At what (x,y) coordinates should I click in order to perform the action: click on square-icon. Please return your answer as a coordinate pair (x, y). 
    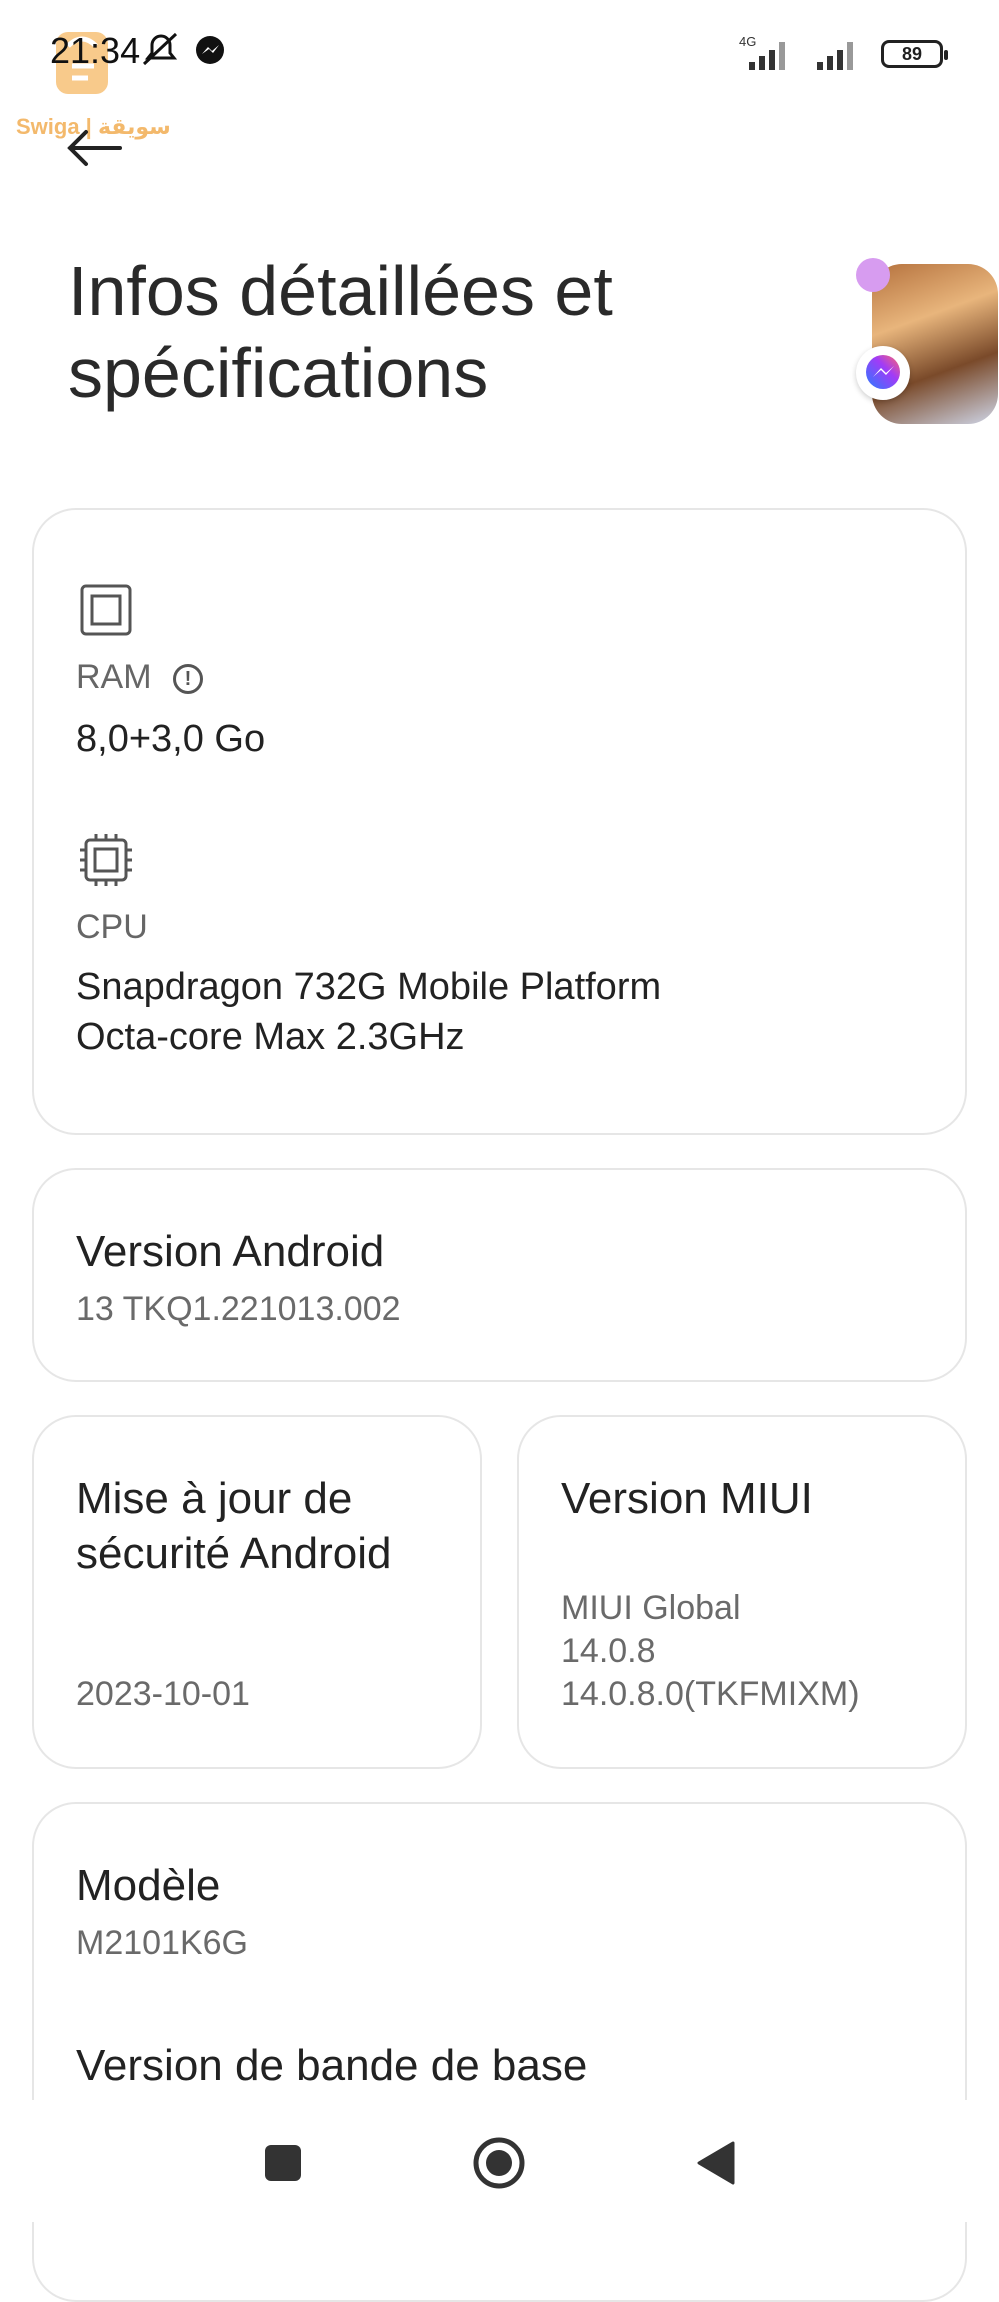
    Looking at the image, I should click on (283, 2163).